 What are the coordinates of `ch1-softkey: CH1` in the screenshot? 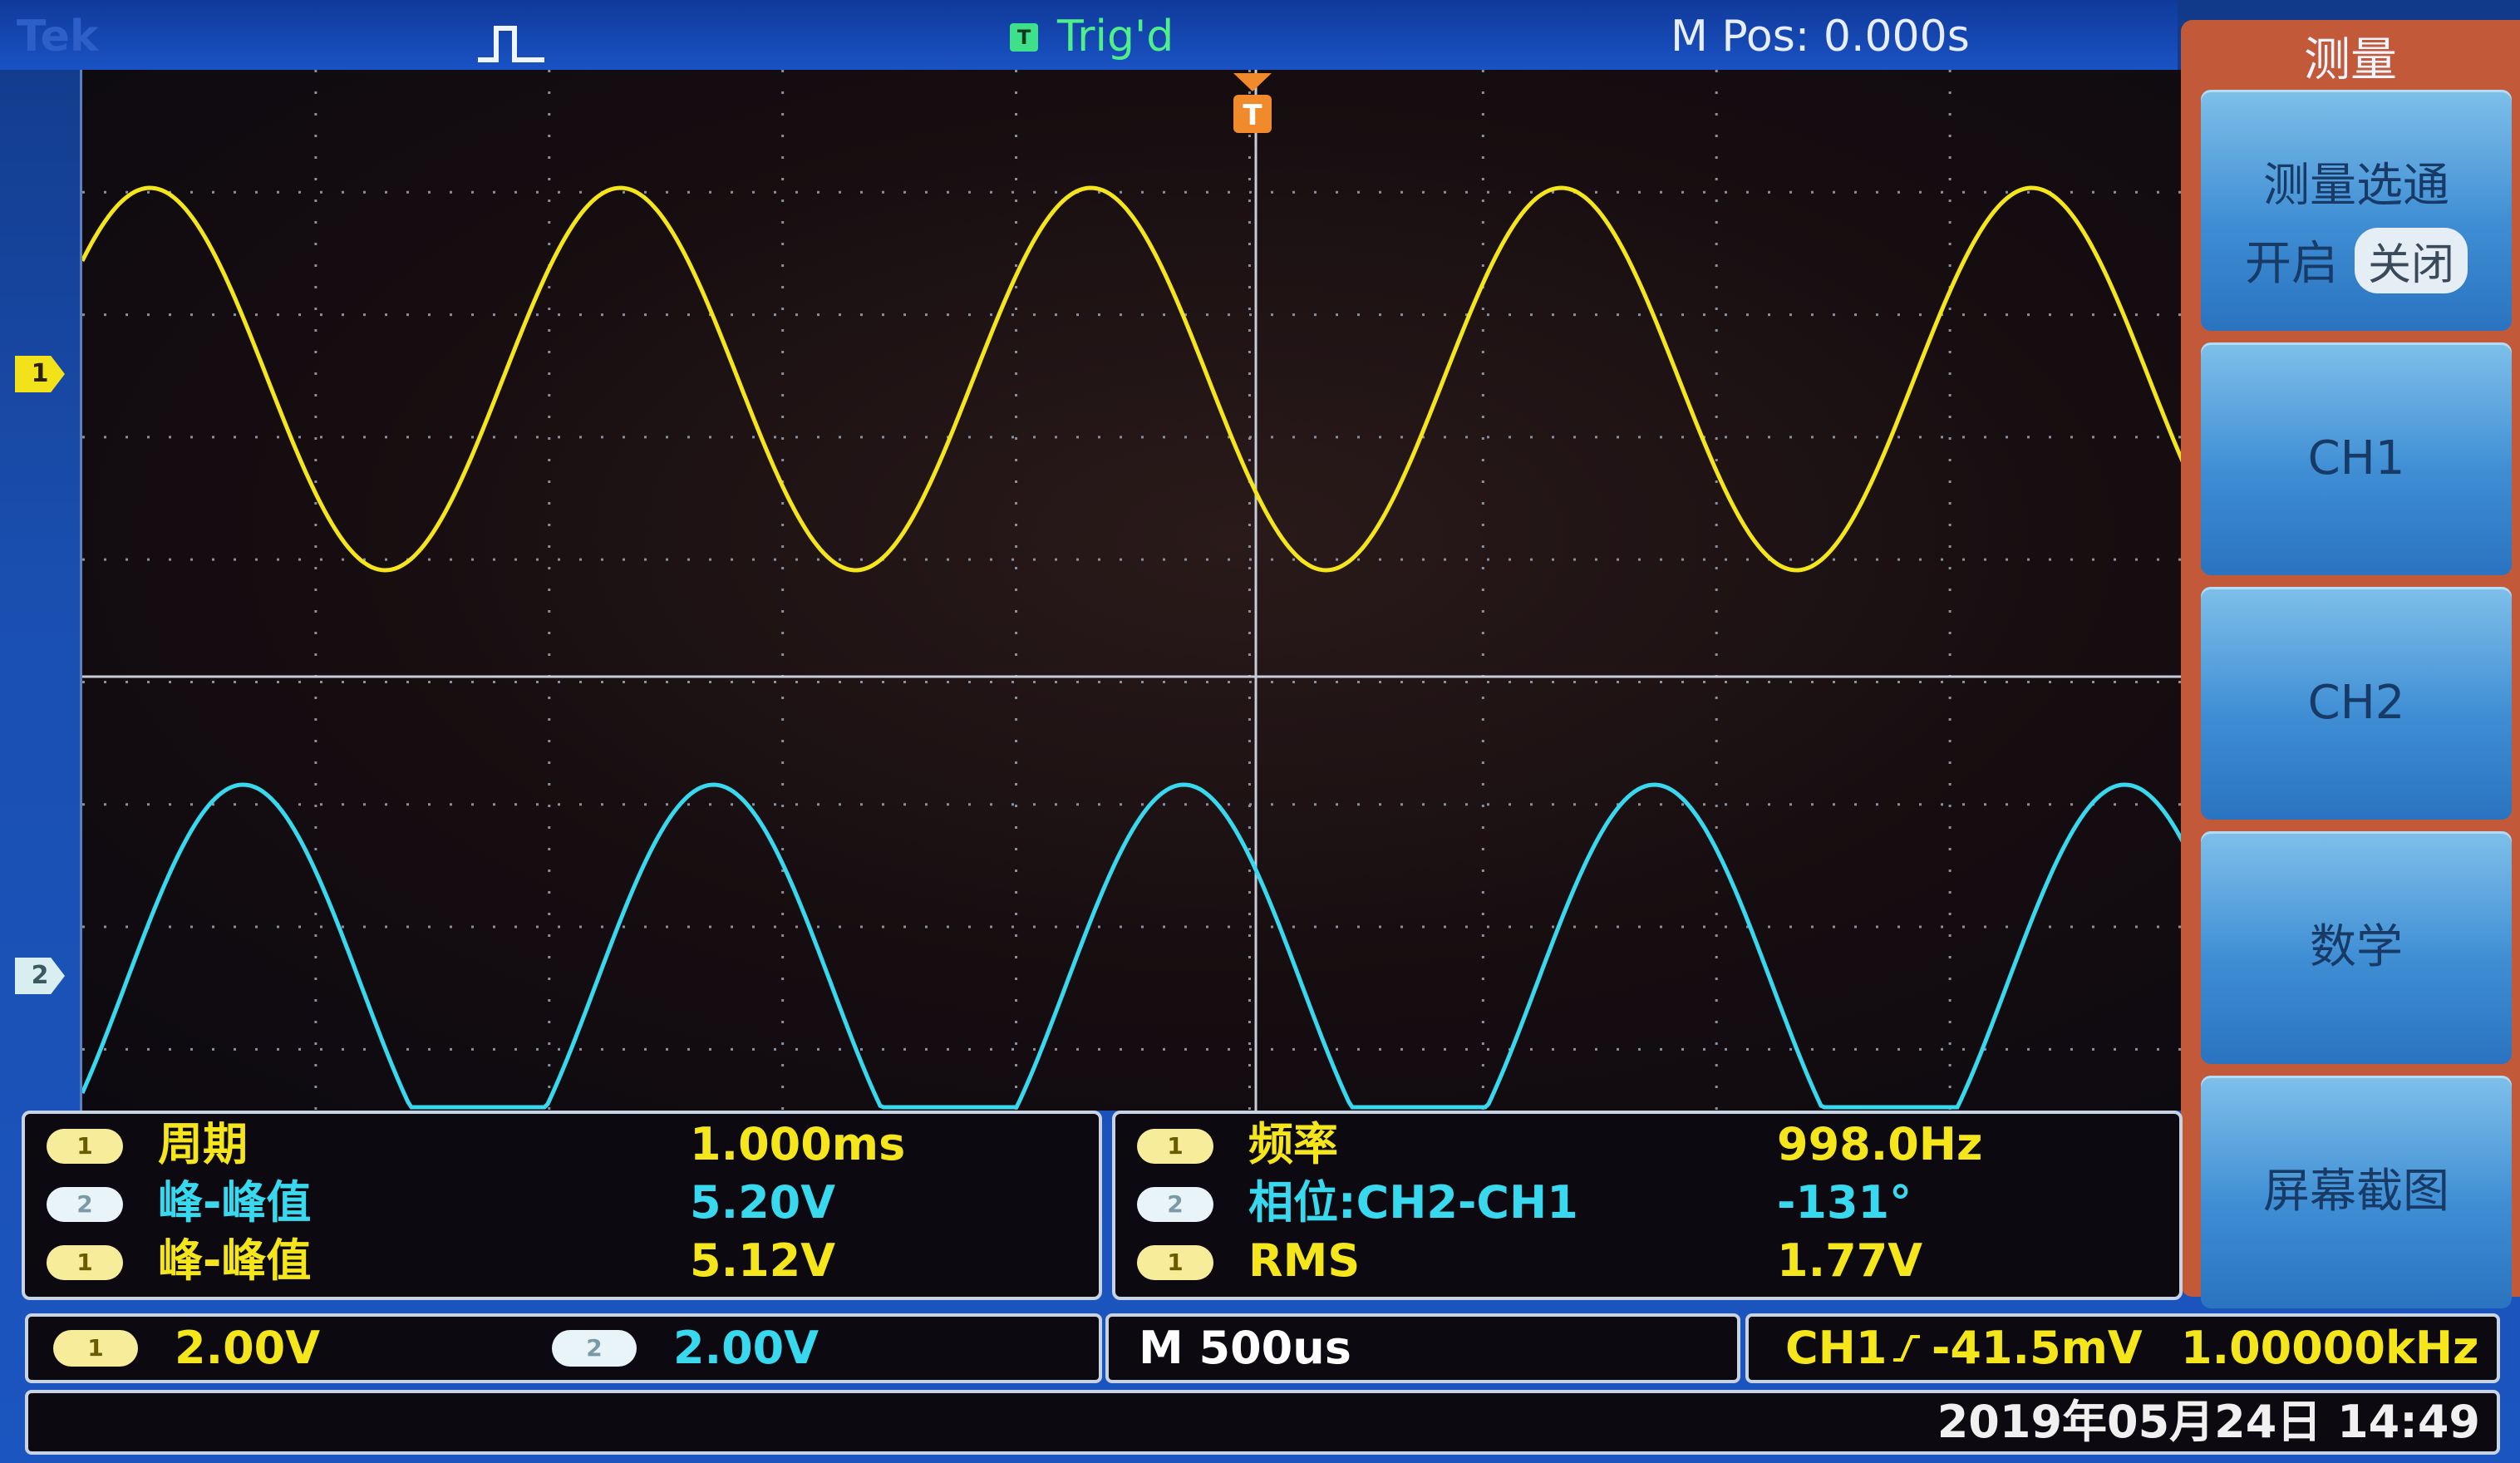 It's located at (2356, 458).